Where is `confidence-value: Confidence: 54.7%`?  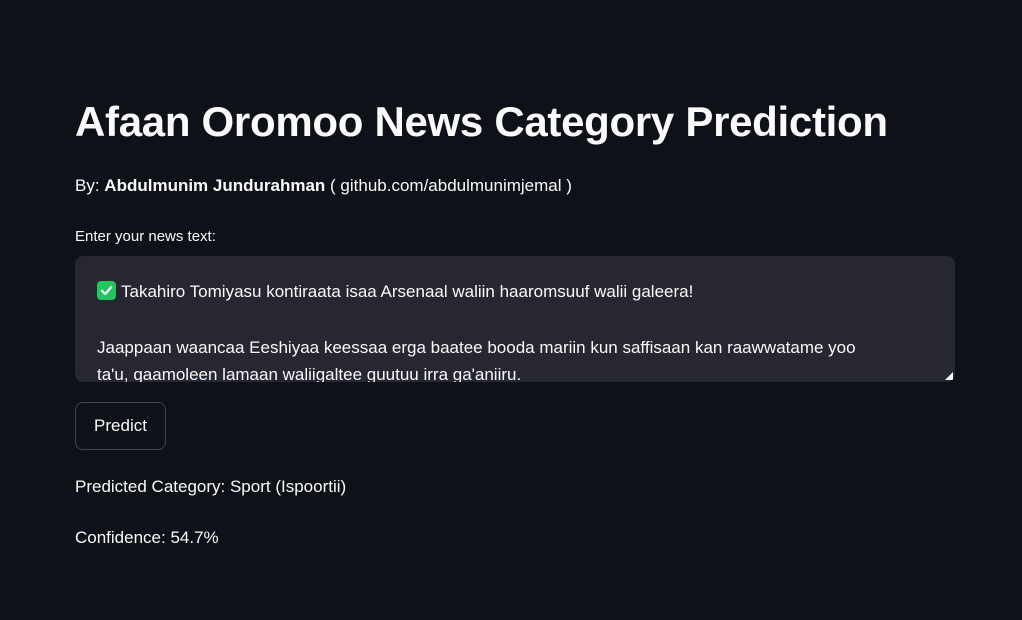
confidence-value: Confidence: 54.7% is located at coordinates (147, 537).